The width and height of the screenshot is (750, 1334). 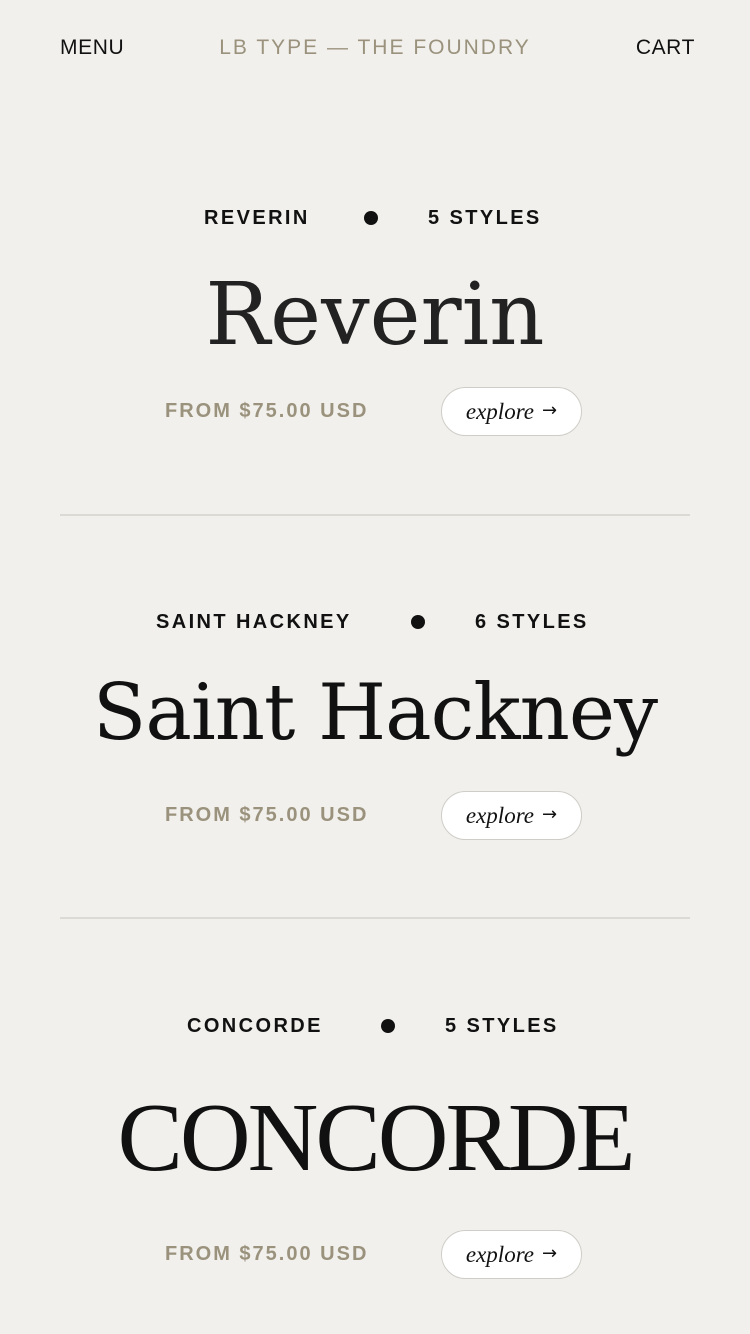 I want to click on font-specimen: Reverin, so click(x=375, y=315).